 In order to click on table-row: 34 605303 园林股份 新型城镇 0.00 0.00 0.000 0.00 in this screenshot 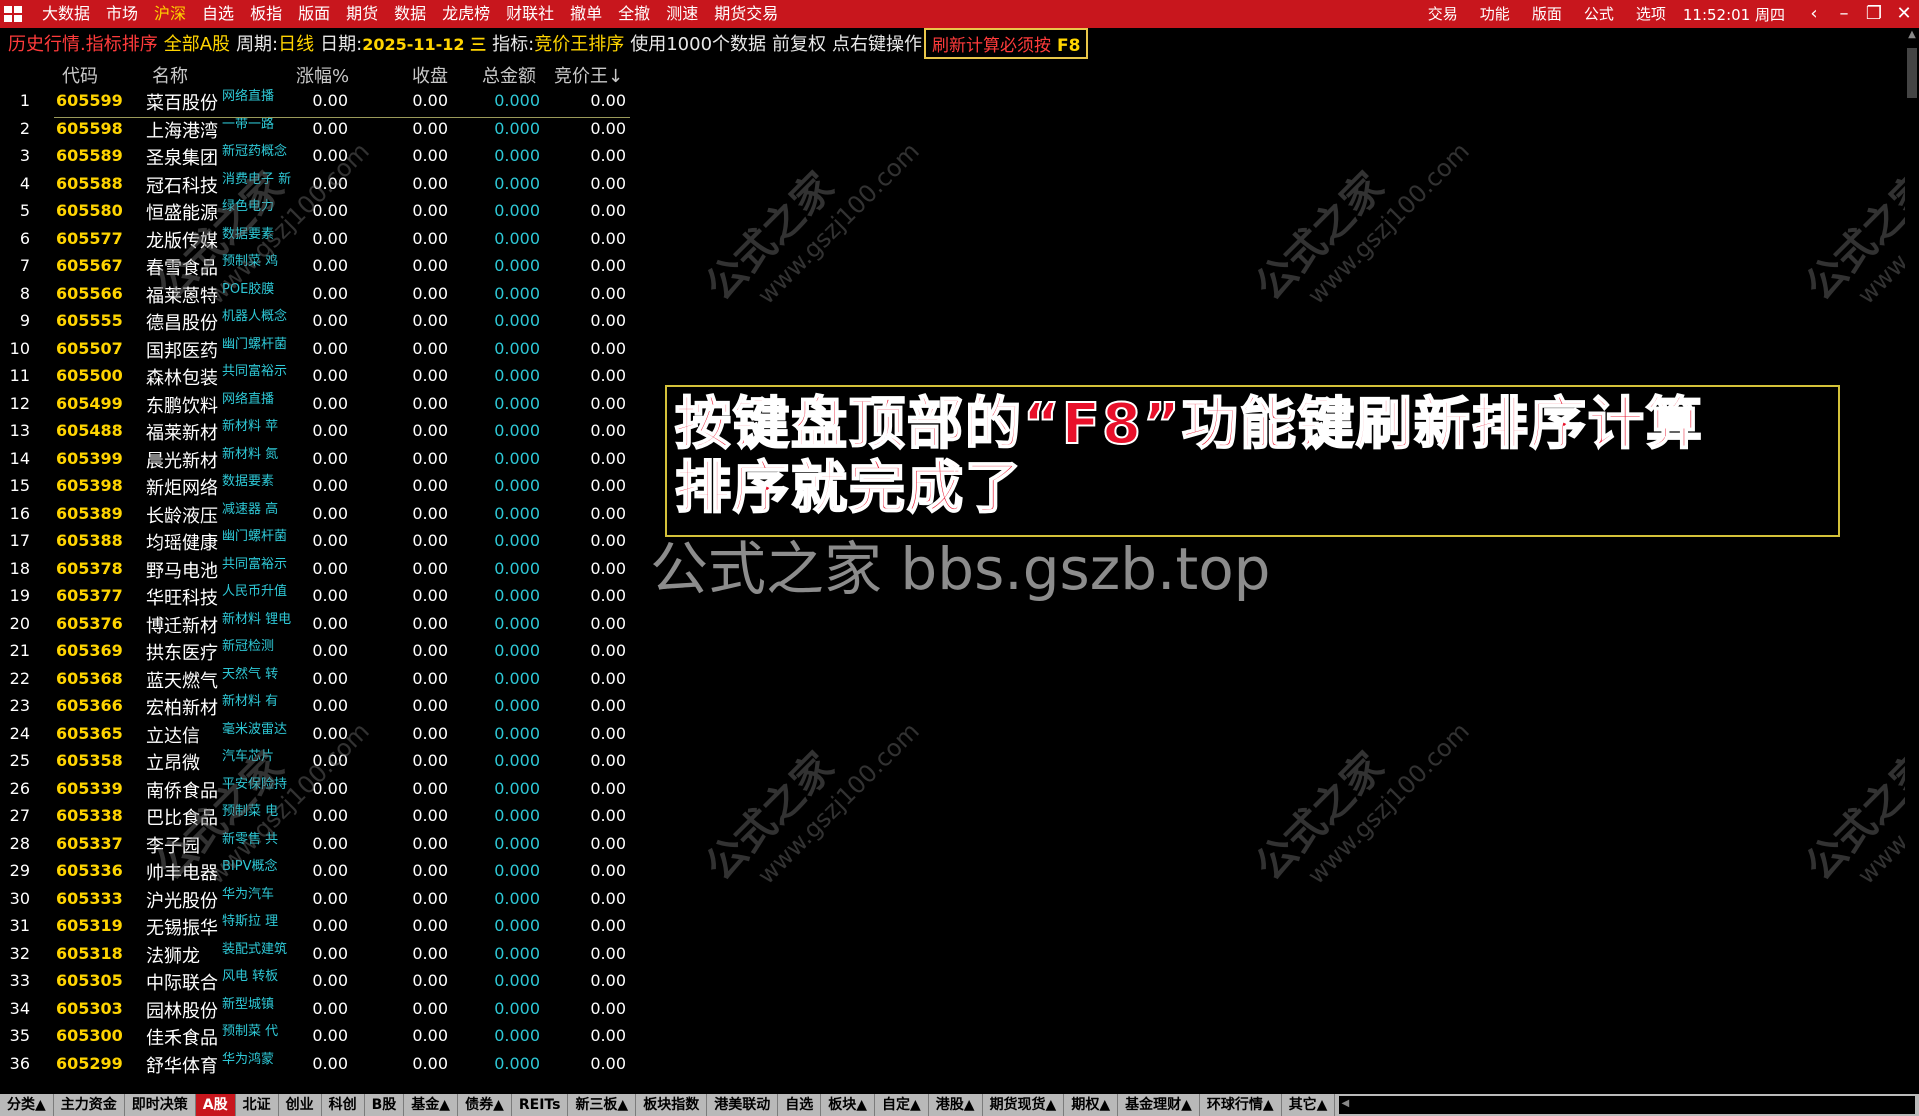, I will do `click(315, 1009)`.